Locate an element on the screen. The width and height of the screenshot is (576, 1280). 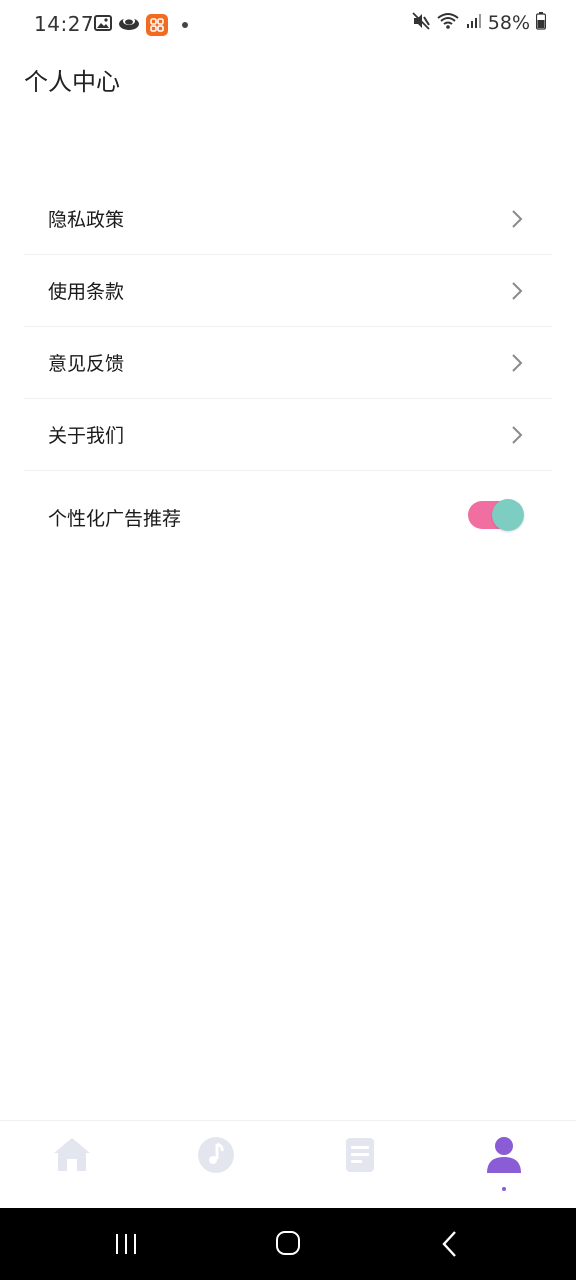
status-bar: 14:27 58% is located at coordinates (288, 24).